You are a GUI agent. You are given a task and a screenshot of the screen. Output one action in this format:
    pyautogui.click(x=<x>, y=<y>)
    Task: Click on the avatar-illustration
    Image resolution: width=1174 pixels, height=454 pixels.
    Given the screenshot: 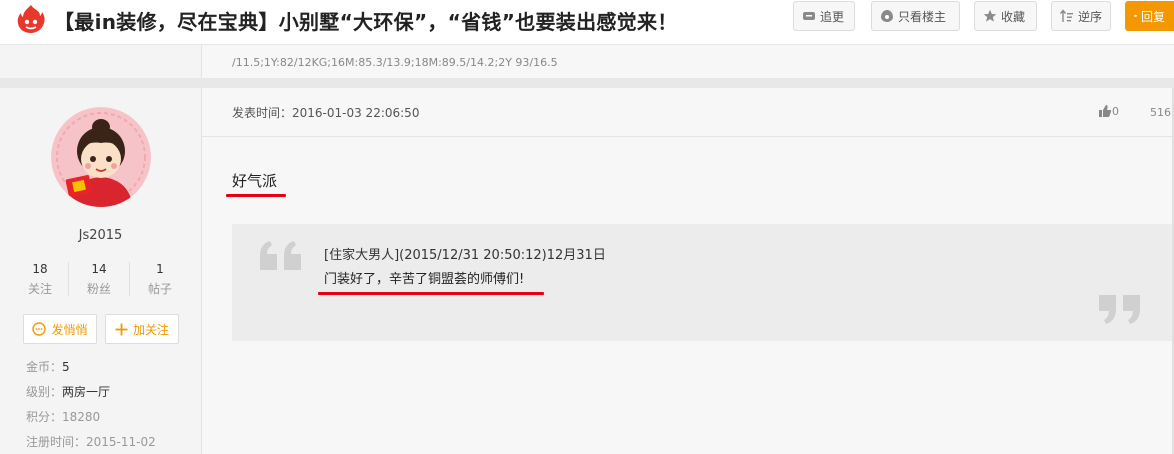 What is the action you would take?
    pyautogui.click(x=101, y=157)
    